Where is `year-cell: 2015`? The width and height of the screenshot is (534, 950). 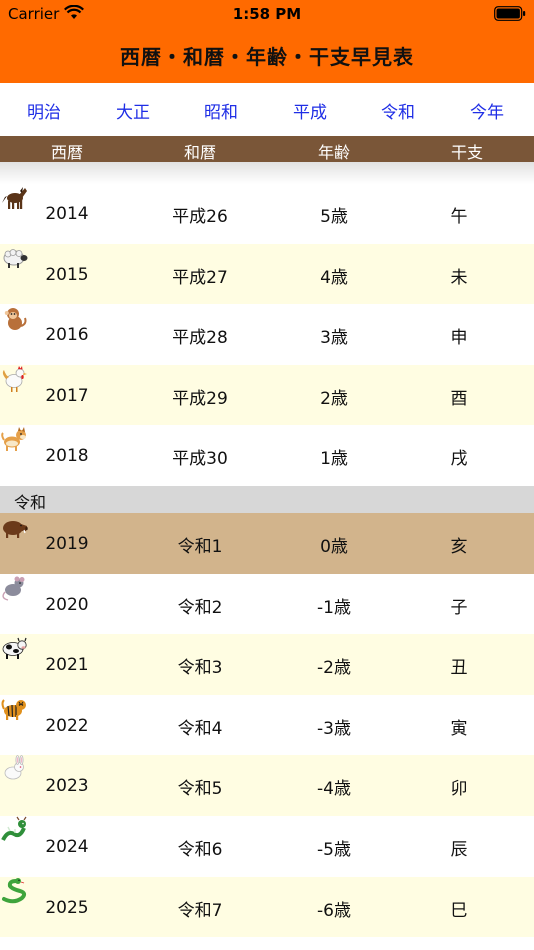 year-cell: 2015 is located at coordinates (67, 274).